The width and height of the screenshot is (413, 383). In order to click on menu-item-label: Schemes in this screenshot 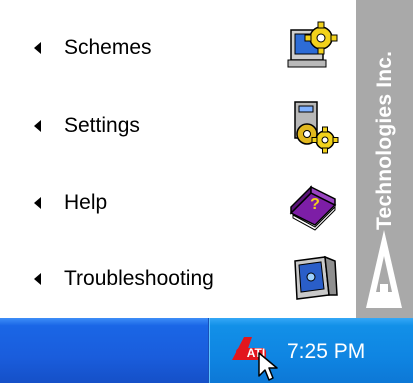, I will do `click(108, 47)`.